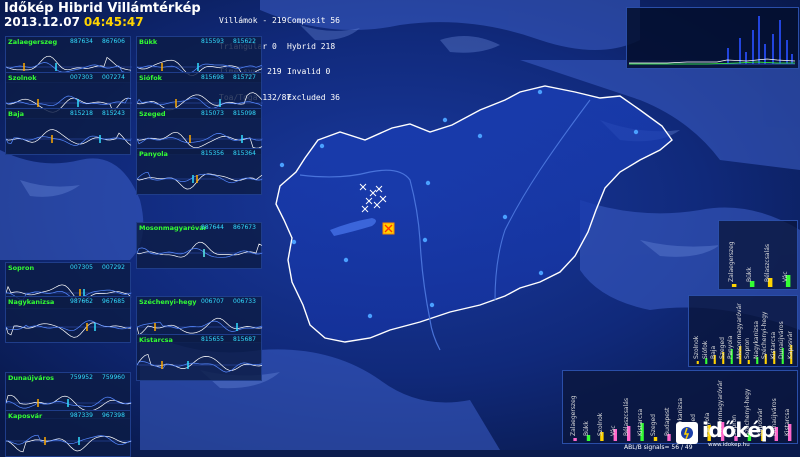  I want to click on logo-url: www.idokep.hu, so click(729, 445).